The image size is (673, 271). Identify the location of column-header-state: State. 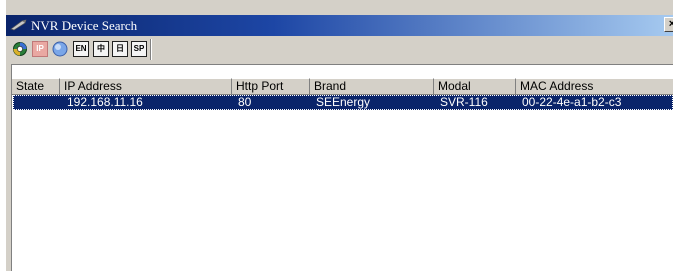
(36, 86).